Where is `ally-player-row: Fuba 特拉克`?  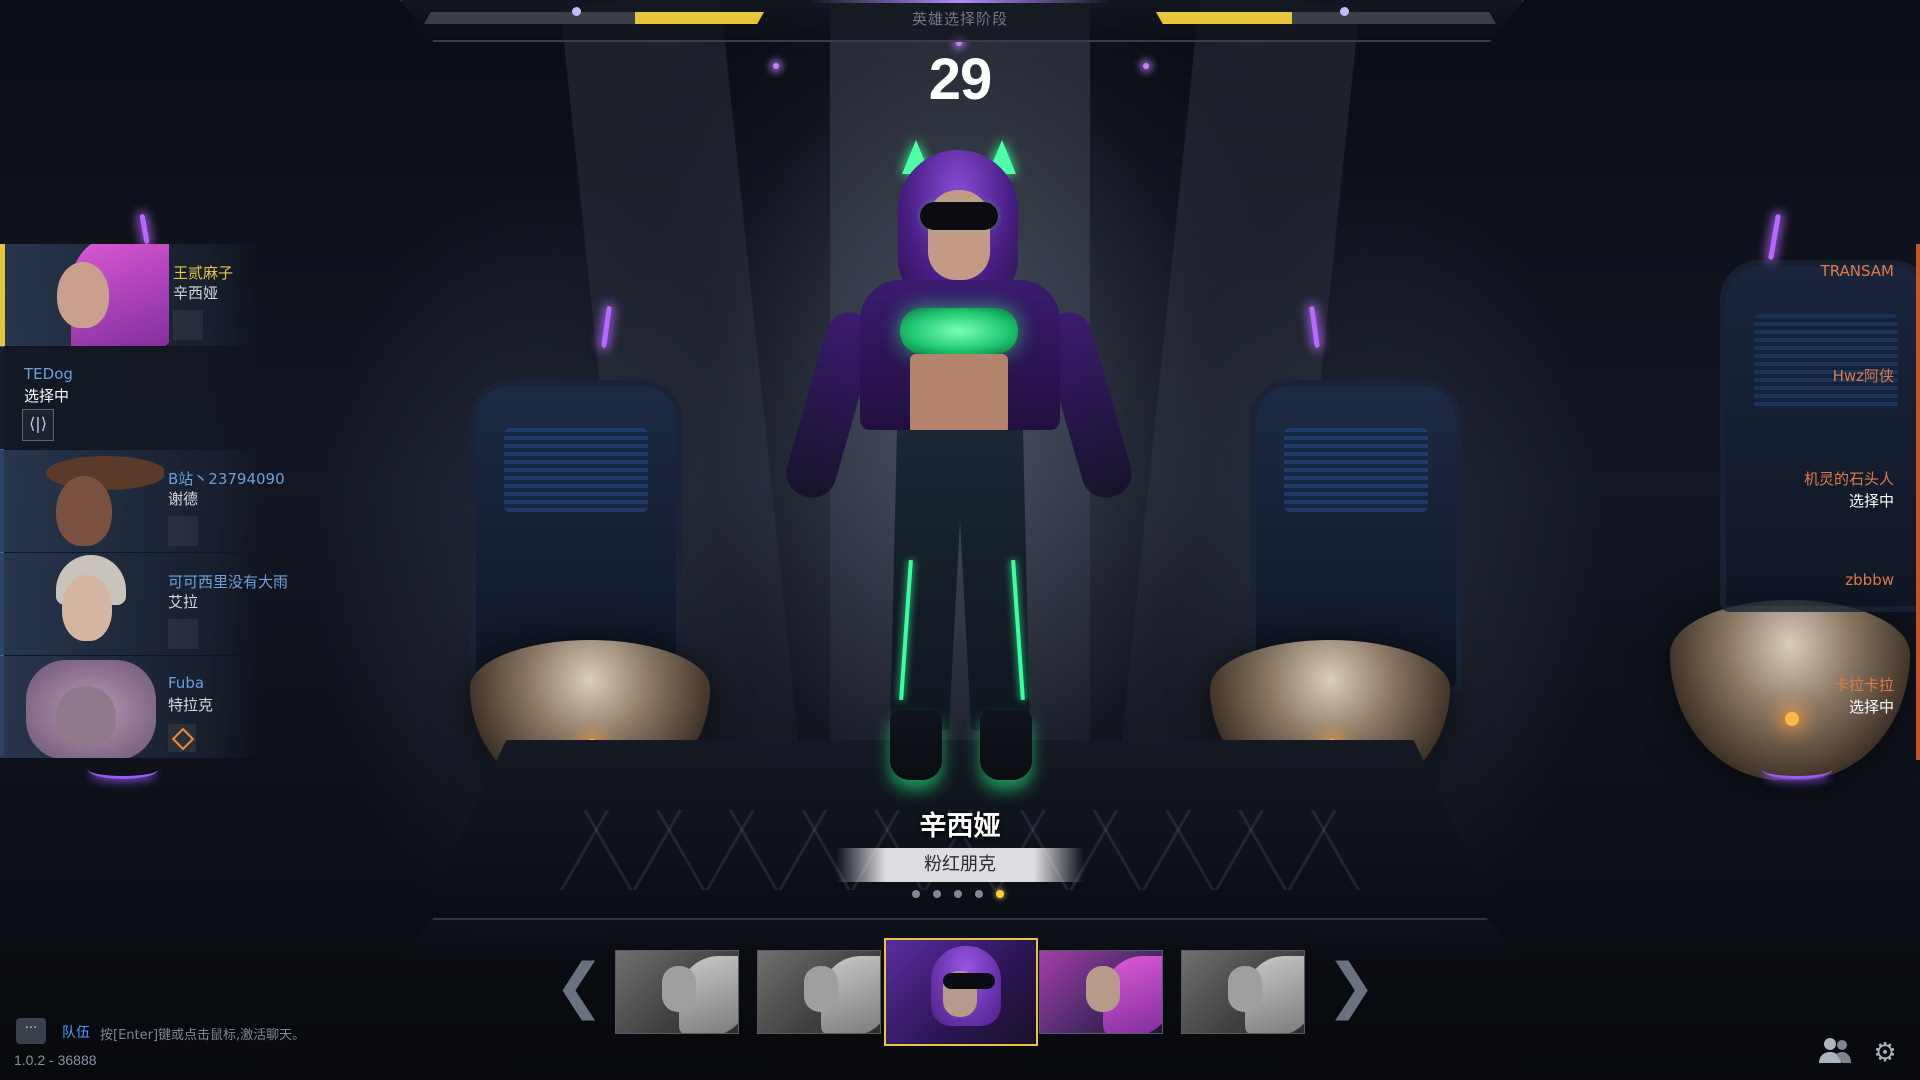 ally-player-row: Fuba 特拉克 is located at coordinates (130, 707).